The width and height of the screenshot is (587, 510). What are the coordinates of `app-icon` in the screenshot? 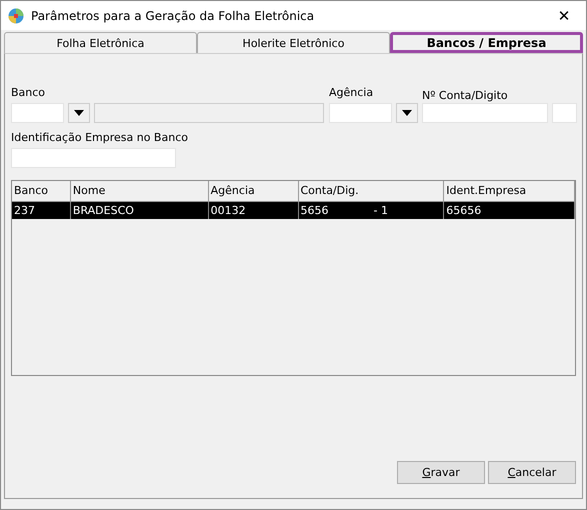 It's located at (16, 16).